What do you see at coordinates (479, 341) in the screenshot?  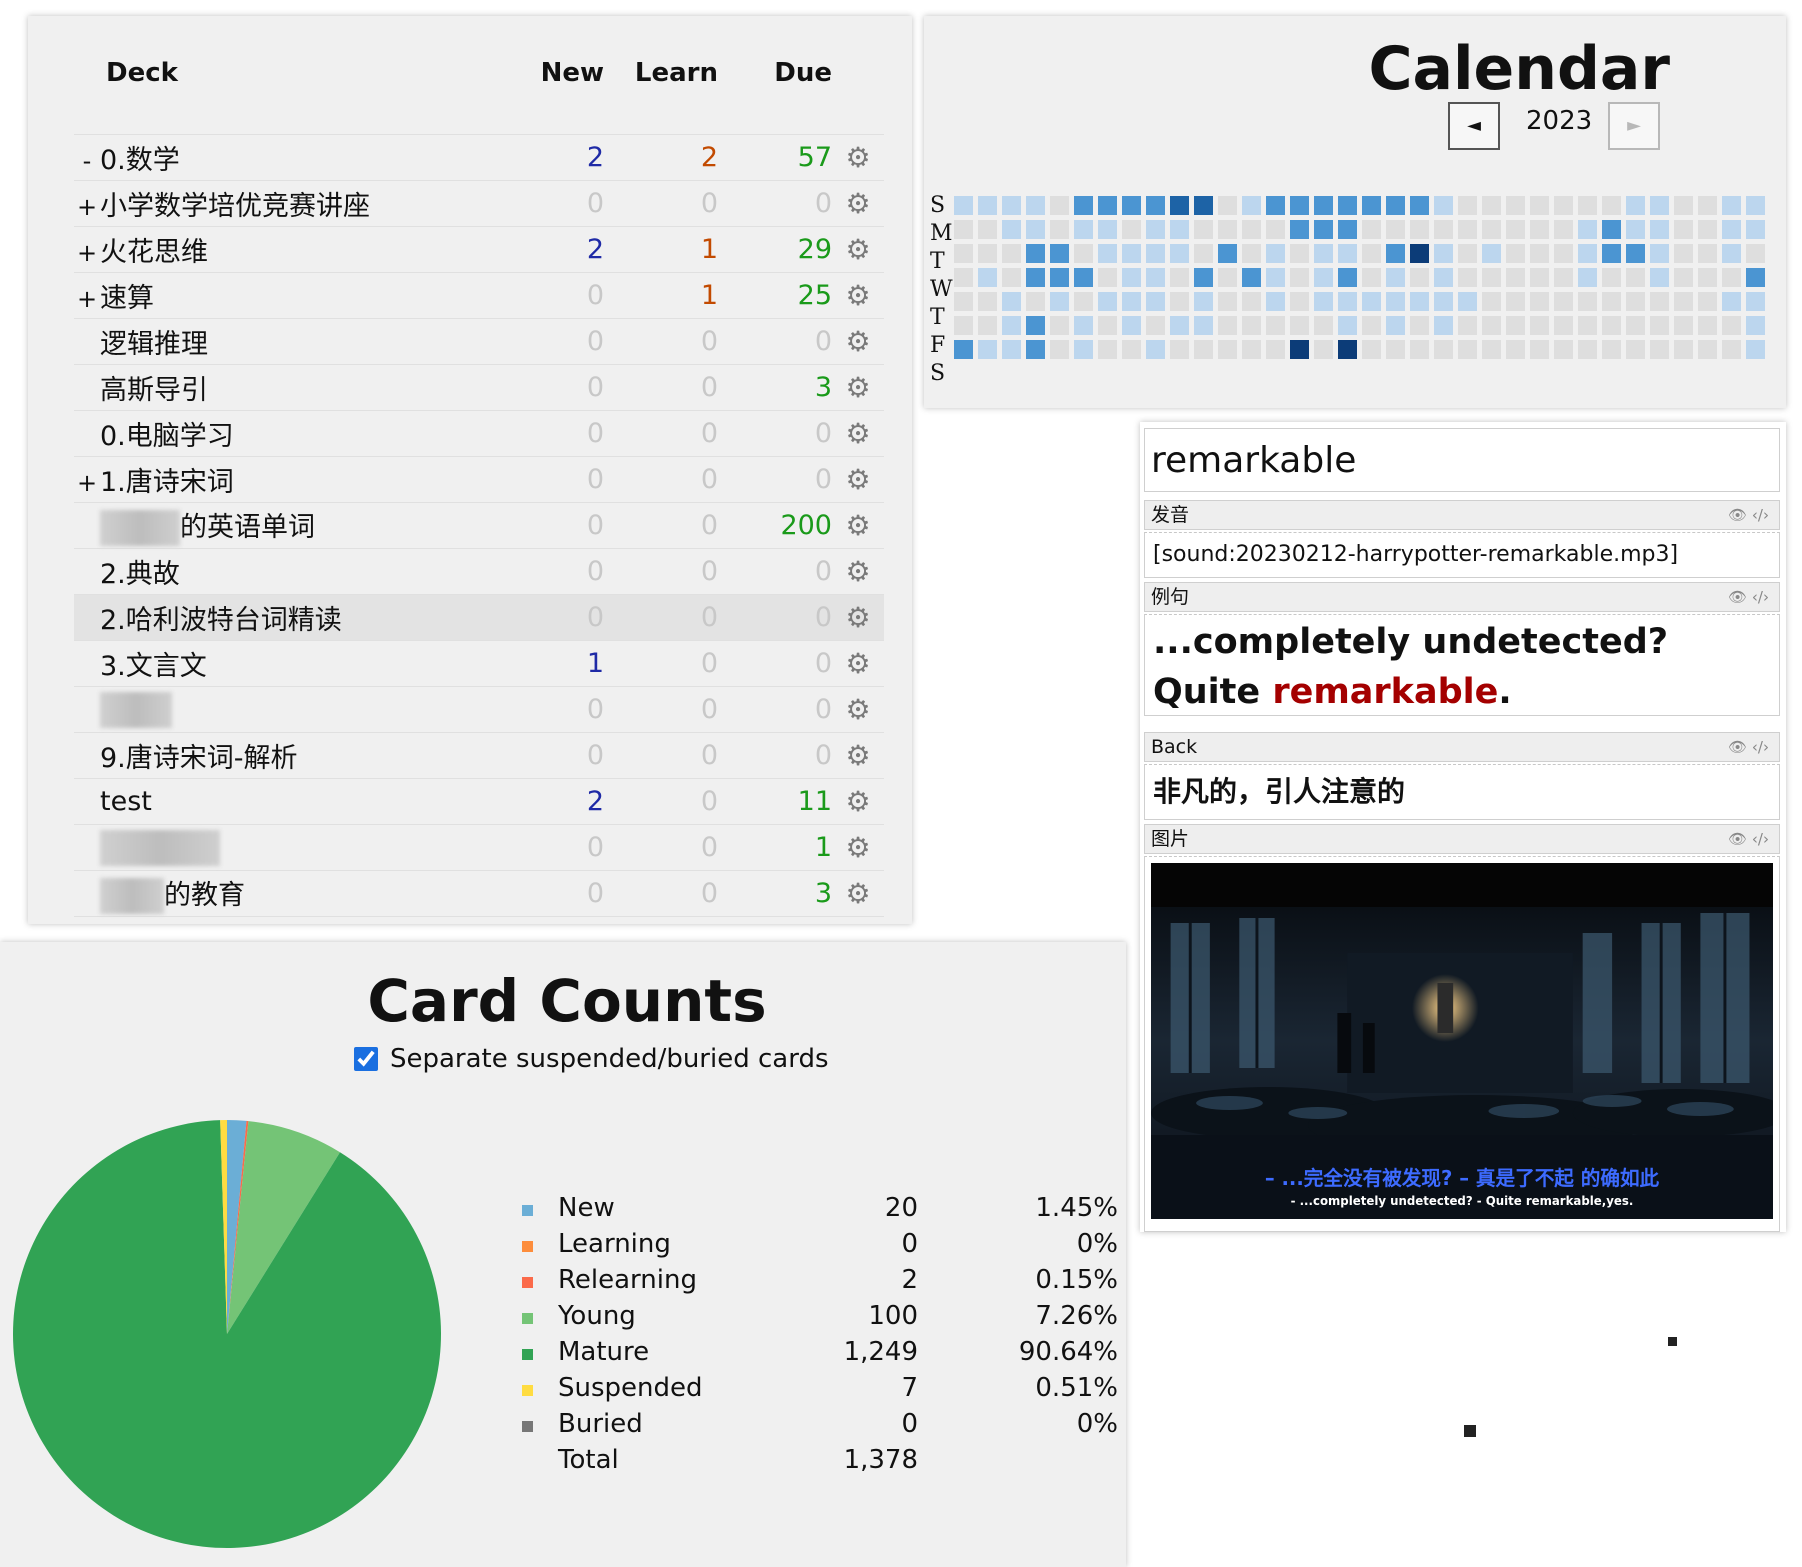 I see `deck-row: 逻辑推理 0 0 0 ⚙` at bounding box center [479, 341].